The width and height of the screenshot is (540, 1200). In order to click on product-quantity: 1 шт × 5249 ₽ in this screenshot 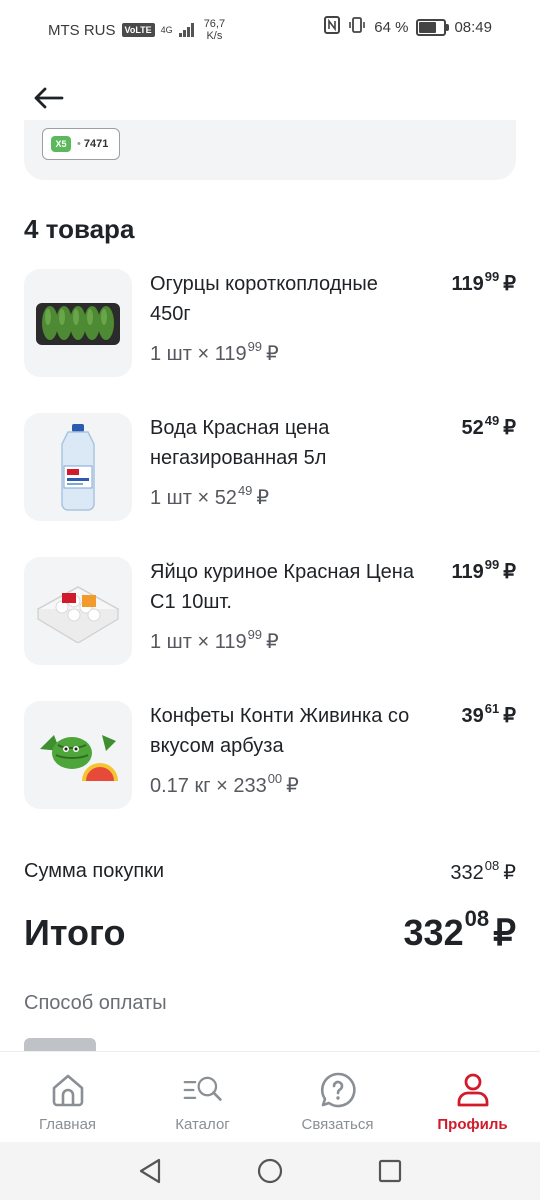, I will do `click(210, 496)`.